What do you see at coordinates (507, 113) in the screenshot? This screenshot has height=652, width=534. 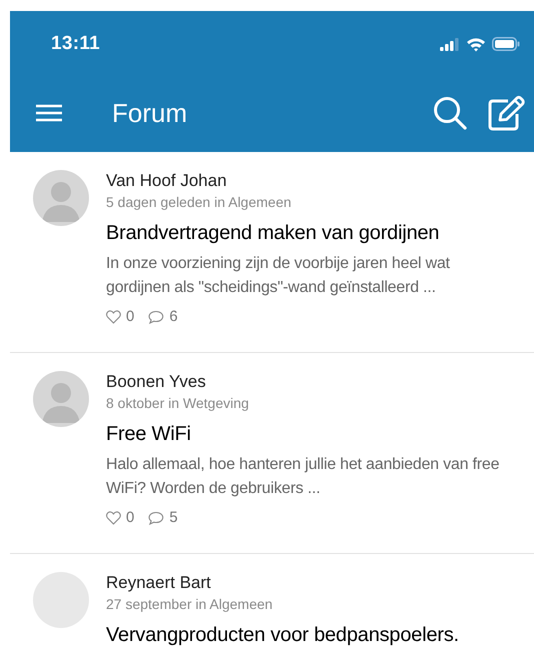 I see `compose-button` at bounding box center [507, 113].